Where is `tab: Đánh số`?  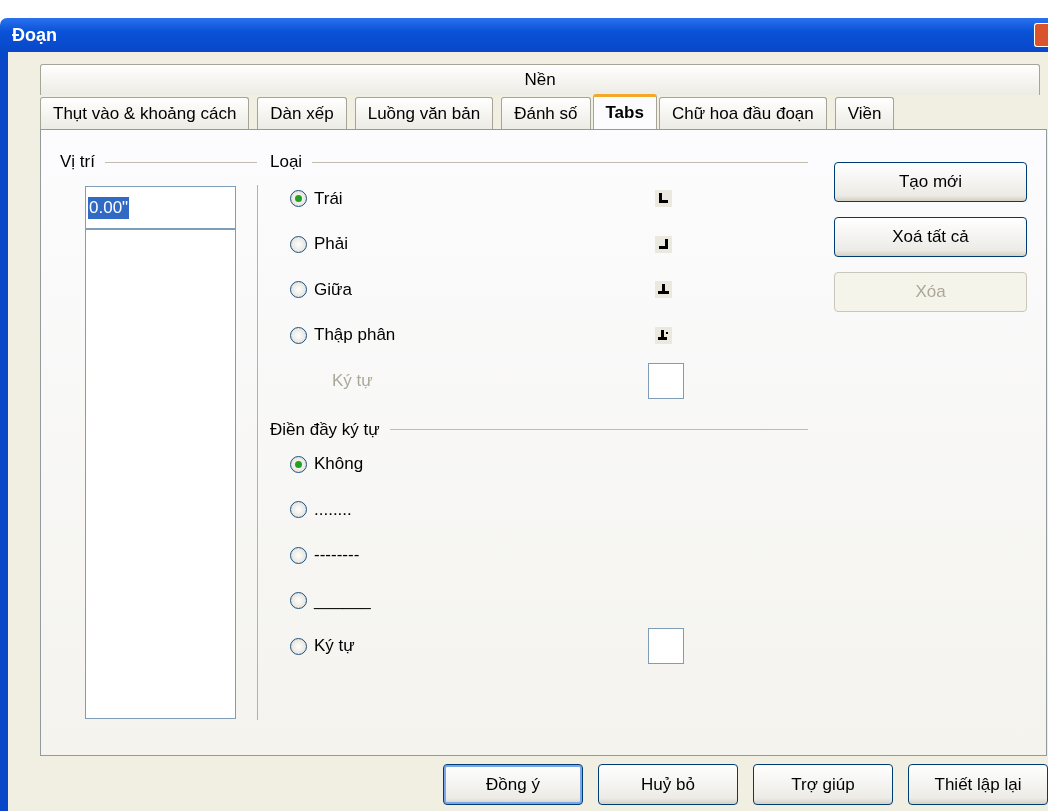
tab: Đánh số is located at coordinates (546, 113).